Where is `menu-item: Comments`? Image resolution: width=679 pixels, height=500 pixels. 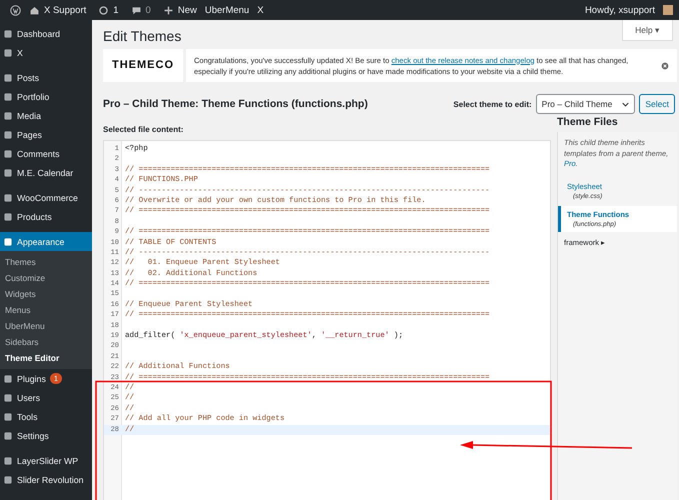
menu-item: Comments is located at coordinates (46, 153).